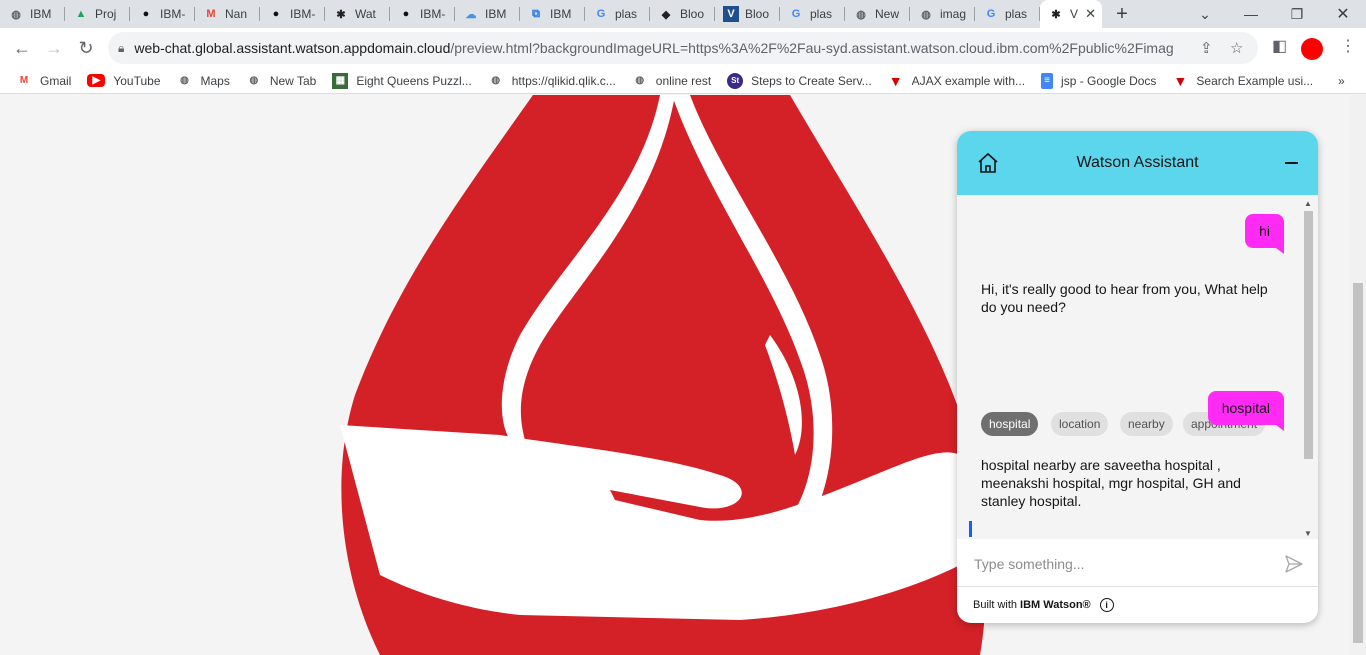 Image resolution: width=1366 pixels, height=655 pixels. What do you see at coordinates (735, 80) in the screenshot?
I see `st-icon: St` at bounding box center [735, 80].